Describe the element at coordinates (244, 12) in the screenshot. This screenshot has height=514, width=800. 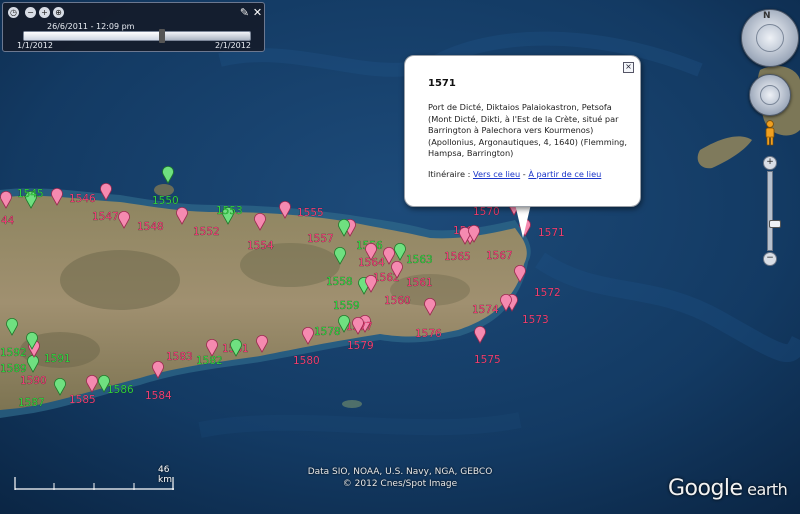
I see `wrench-icon: ✎` at that location.